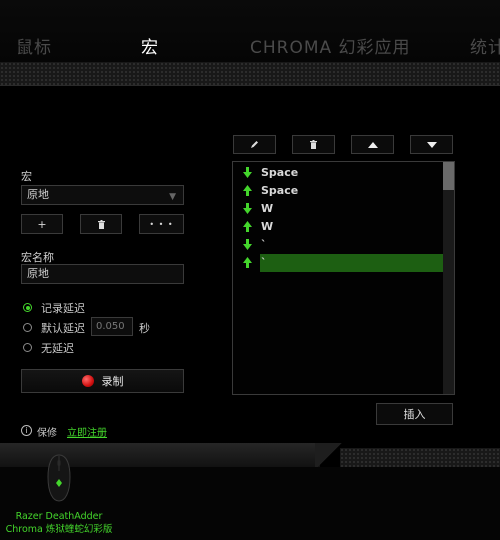  Describe the element at coordinates (38, 194) in the screenshot. I see `macro-select-value: 原地` at that location.